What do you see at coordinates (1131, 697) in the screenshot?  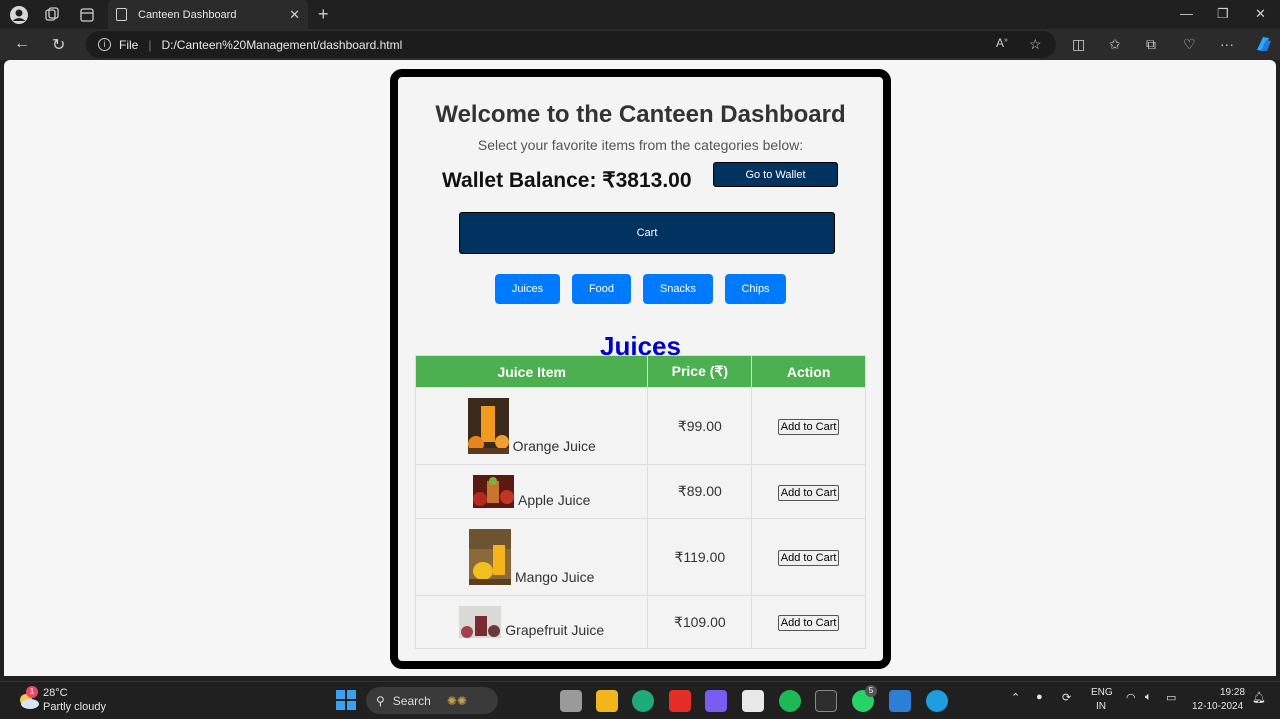 I see `wifi-icon: ◠` at bounding box center [1131, 697].